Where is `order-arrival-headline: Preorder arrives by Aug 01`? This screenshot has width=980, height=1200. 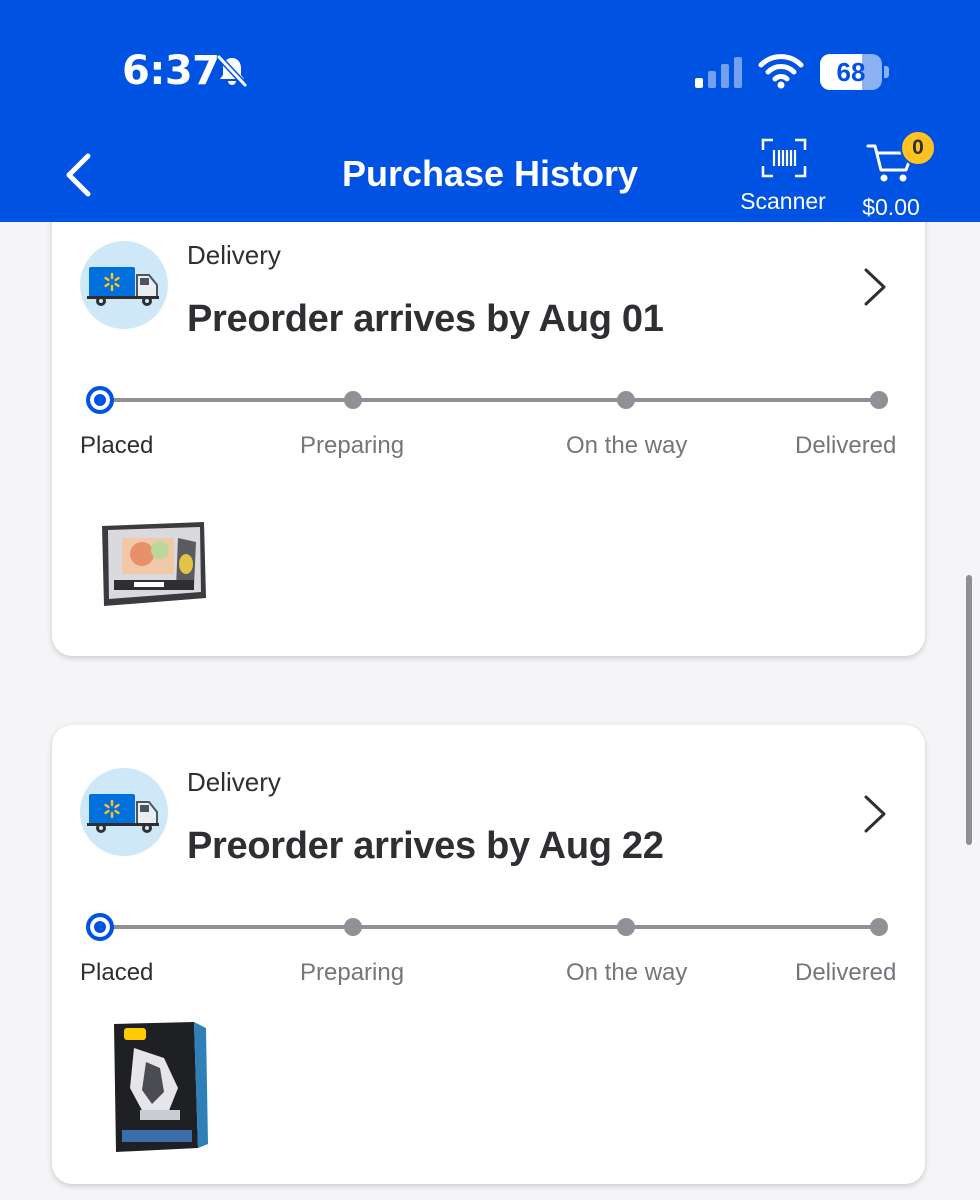 order-arrival-headline: Preorder arrives by Aug 01 is located at coordinates (425, 319).